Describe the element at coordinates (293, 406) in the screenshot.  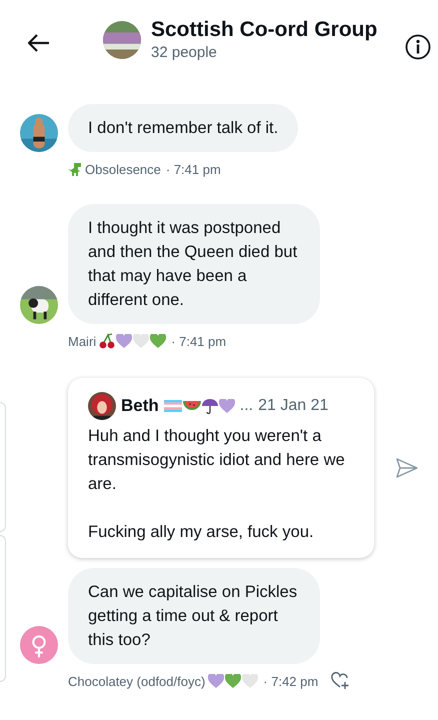
I see `post-date: 21 Jan 21` at that location.